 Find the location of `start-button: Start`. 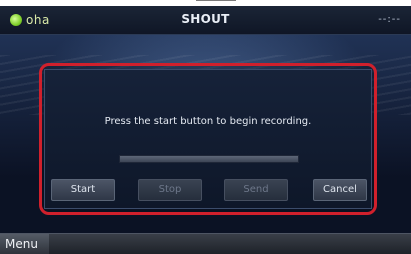

start-button: Start is located at coordinates (83, 190).